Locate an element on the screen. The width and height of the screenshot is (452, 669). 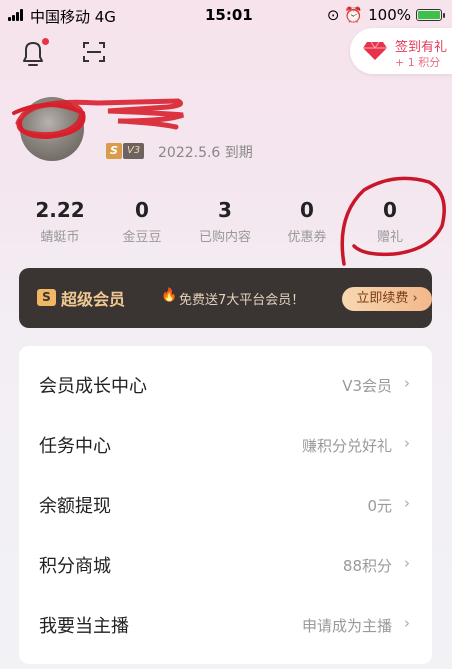
alarm-icon: ⏰ is located at coordinates (354, 15).